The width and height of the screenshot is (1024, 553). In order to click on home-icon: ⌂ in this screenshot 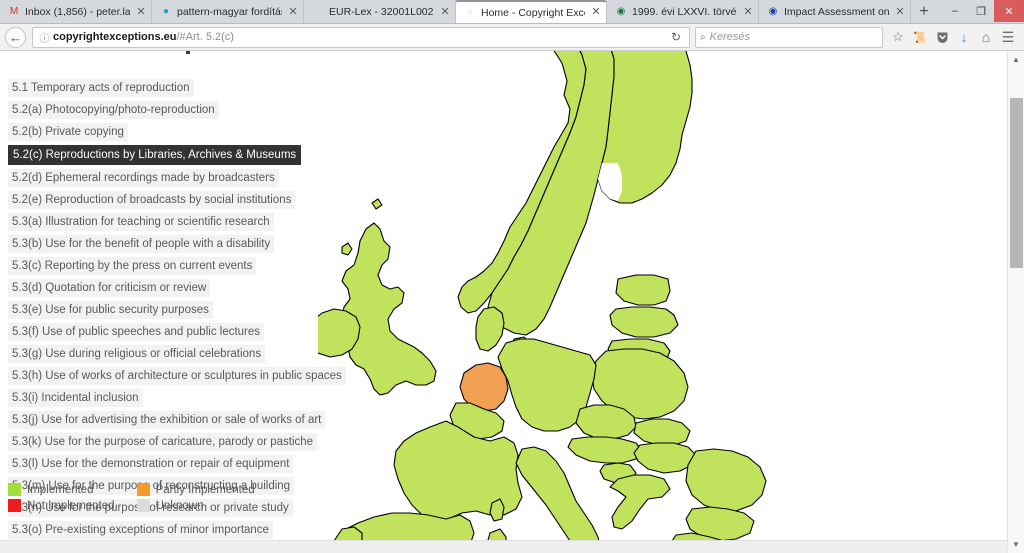, I will do `click(986, 37)`.